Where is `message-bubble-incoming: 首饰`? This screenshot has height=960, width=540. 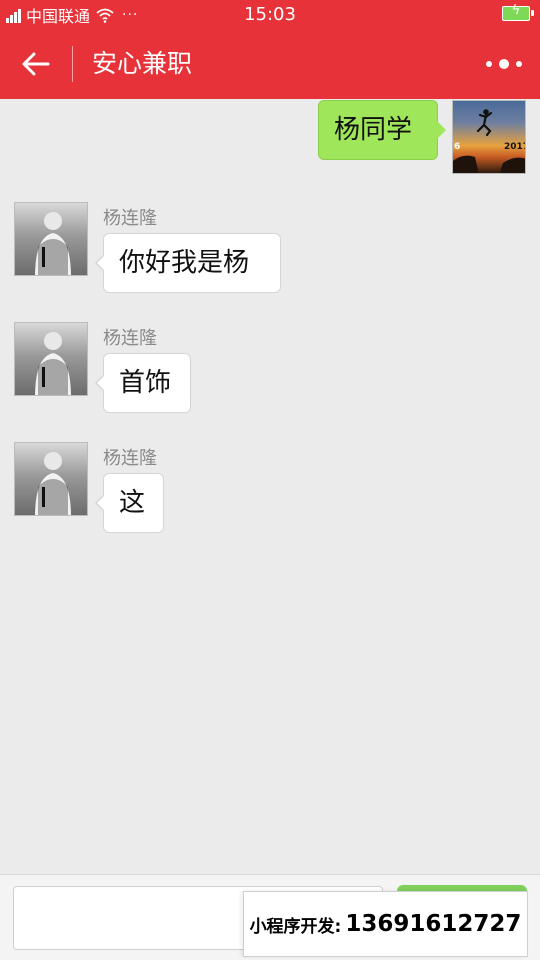
message-bubble-incoming: 首饰 is located at coordinates (143, 383).